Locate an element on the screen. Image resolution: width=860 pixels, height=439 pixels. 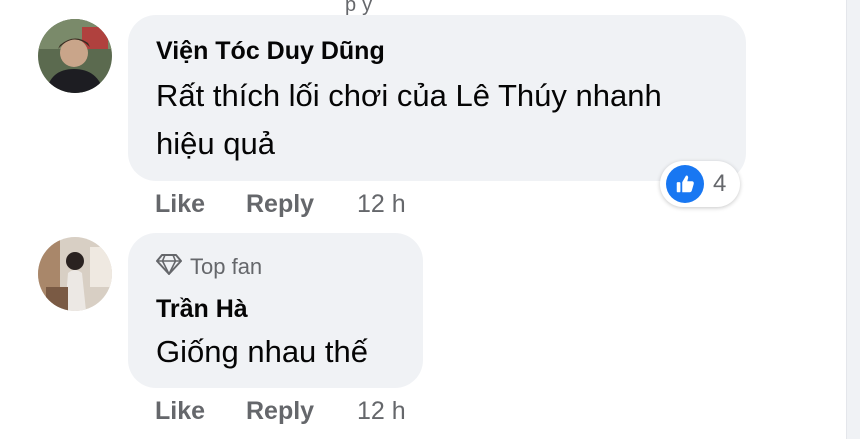
comment-text-line: Rất thích lối chơi của Lê Thúy nhanh is located at coordinates (409, 95).